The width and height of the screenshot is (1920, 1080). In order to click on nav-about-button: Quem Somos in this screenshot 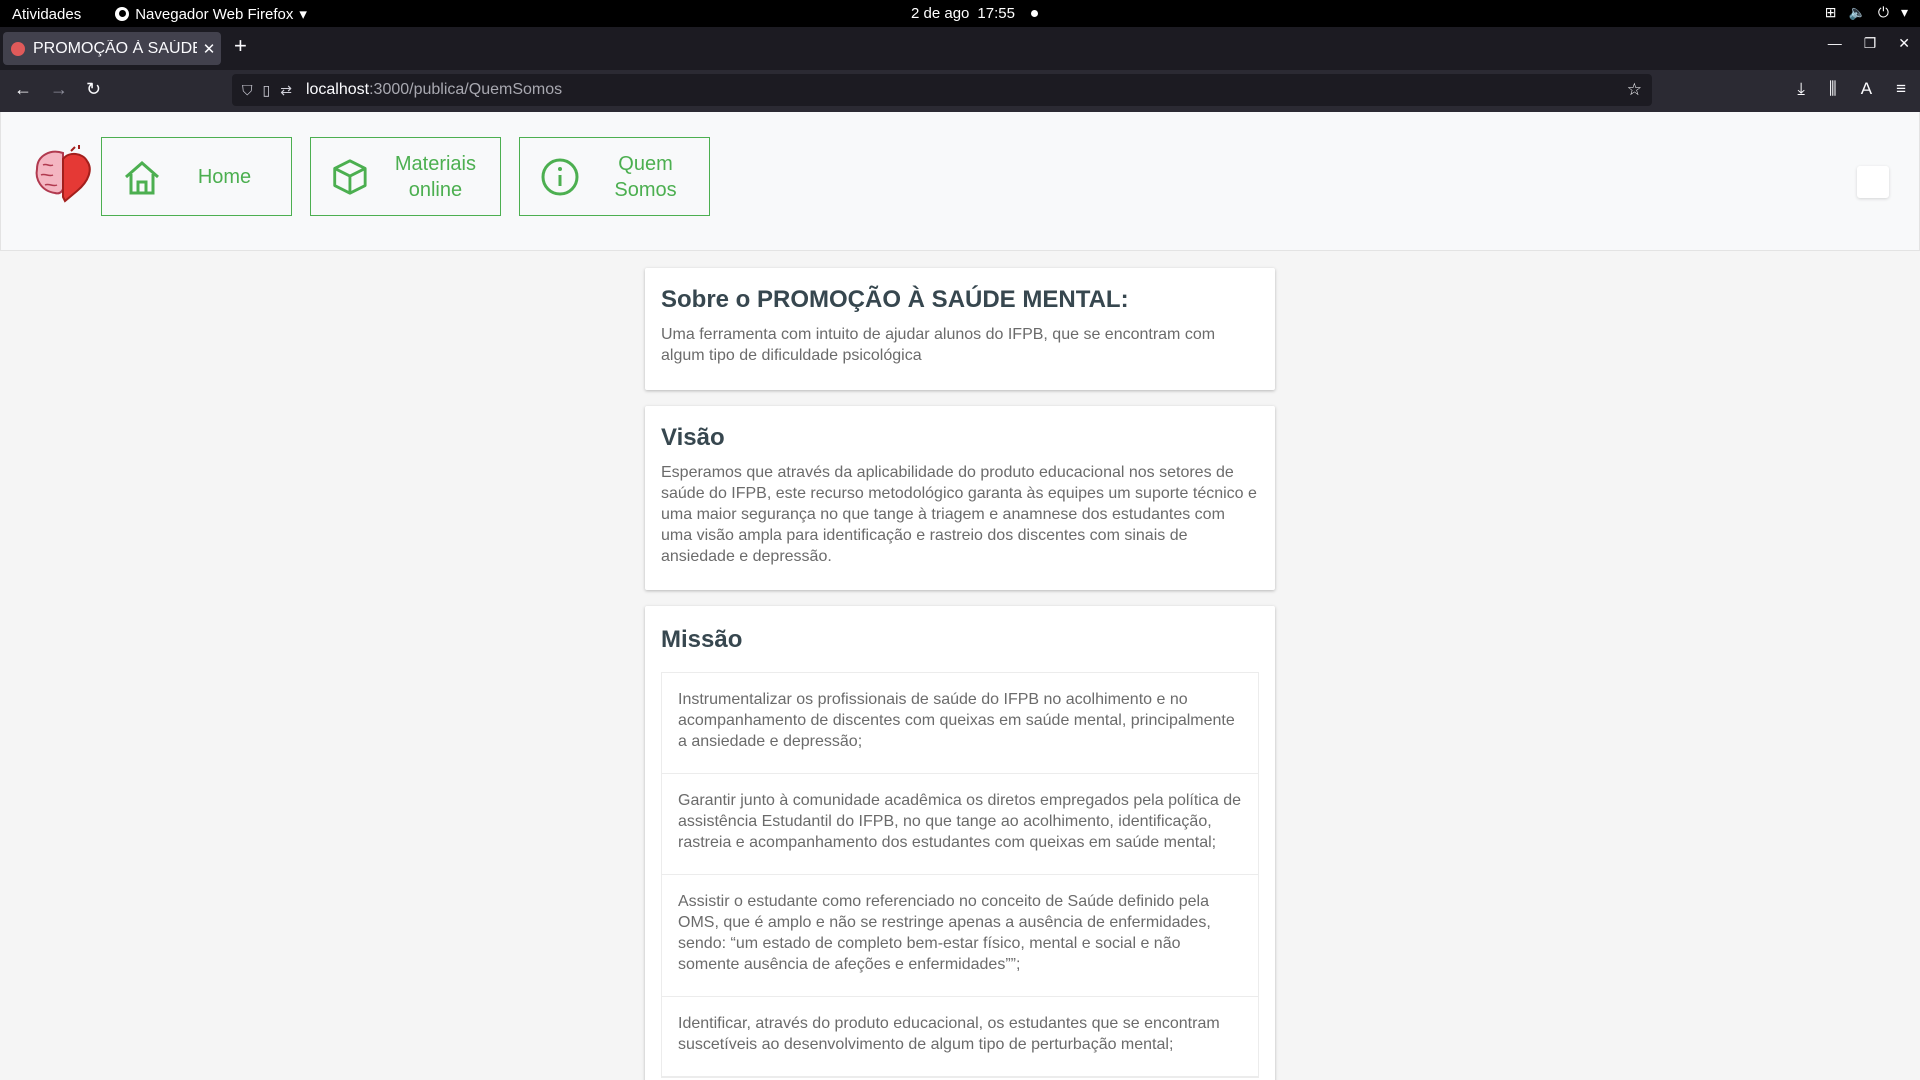, I will do `click(614, 176)`.